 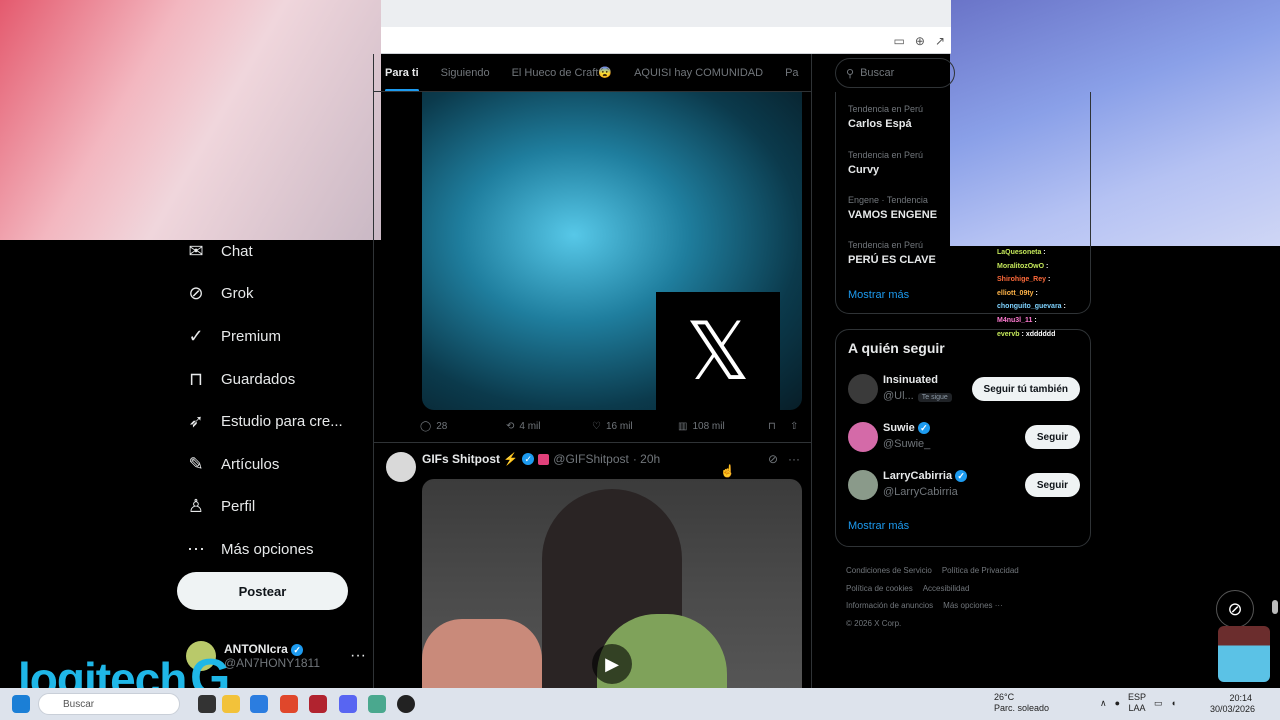 What do you see at coordinates (920, 41) in the screenshot?
I see `zoom-icon: ⊕` at bounding box center [920, 41].